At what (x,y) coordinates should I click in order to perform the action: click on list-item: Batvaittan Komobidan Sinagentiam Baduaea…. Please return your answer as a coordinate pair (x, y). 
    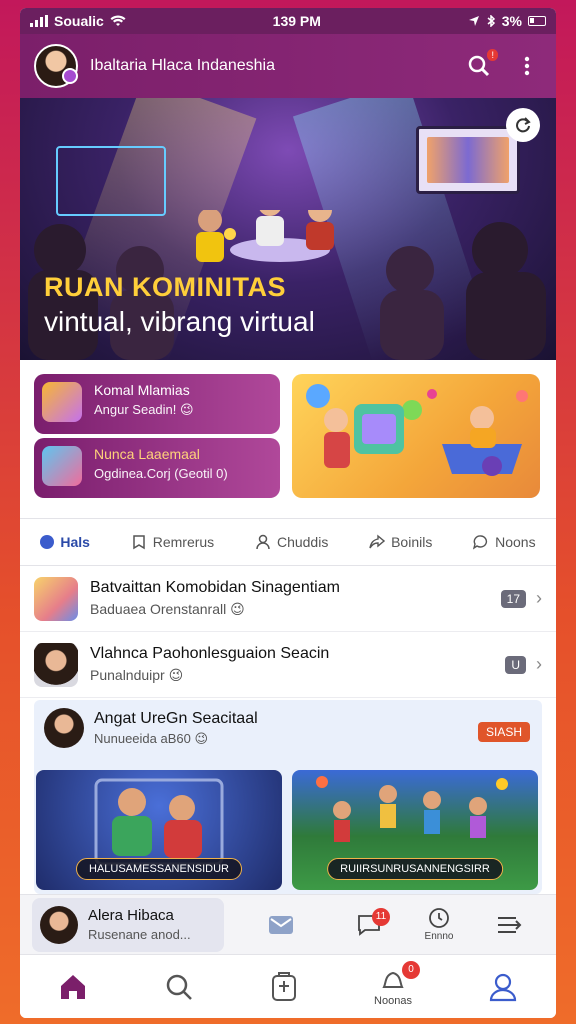
    Looking at the image, I should click on (288, 599).